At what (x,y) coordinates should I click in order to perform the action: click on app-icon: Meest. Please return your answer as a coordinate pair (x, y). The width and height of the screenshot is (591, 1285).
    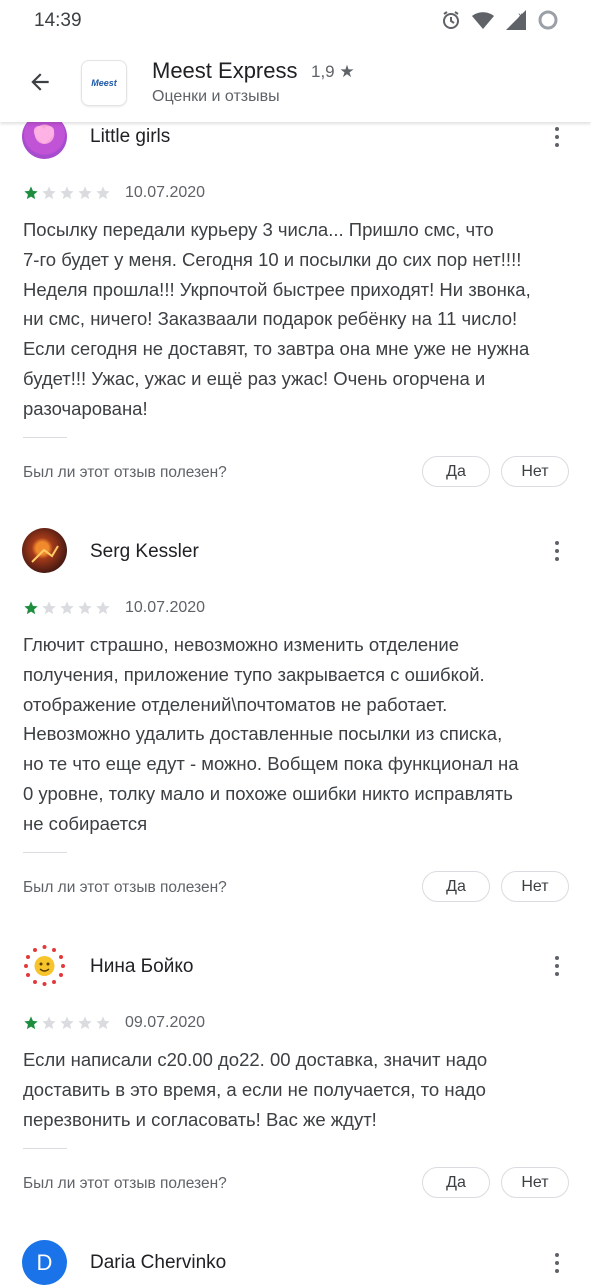
    Looking at the image, I should click on (104, 83).